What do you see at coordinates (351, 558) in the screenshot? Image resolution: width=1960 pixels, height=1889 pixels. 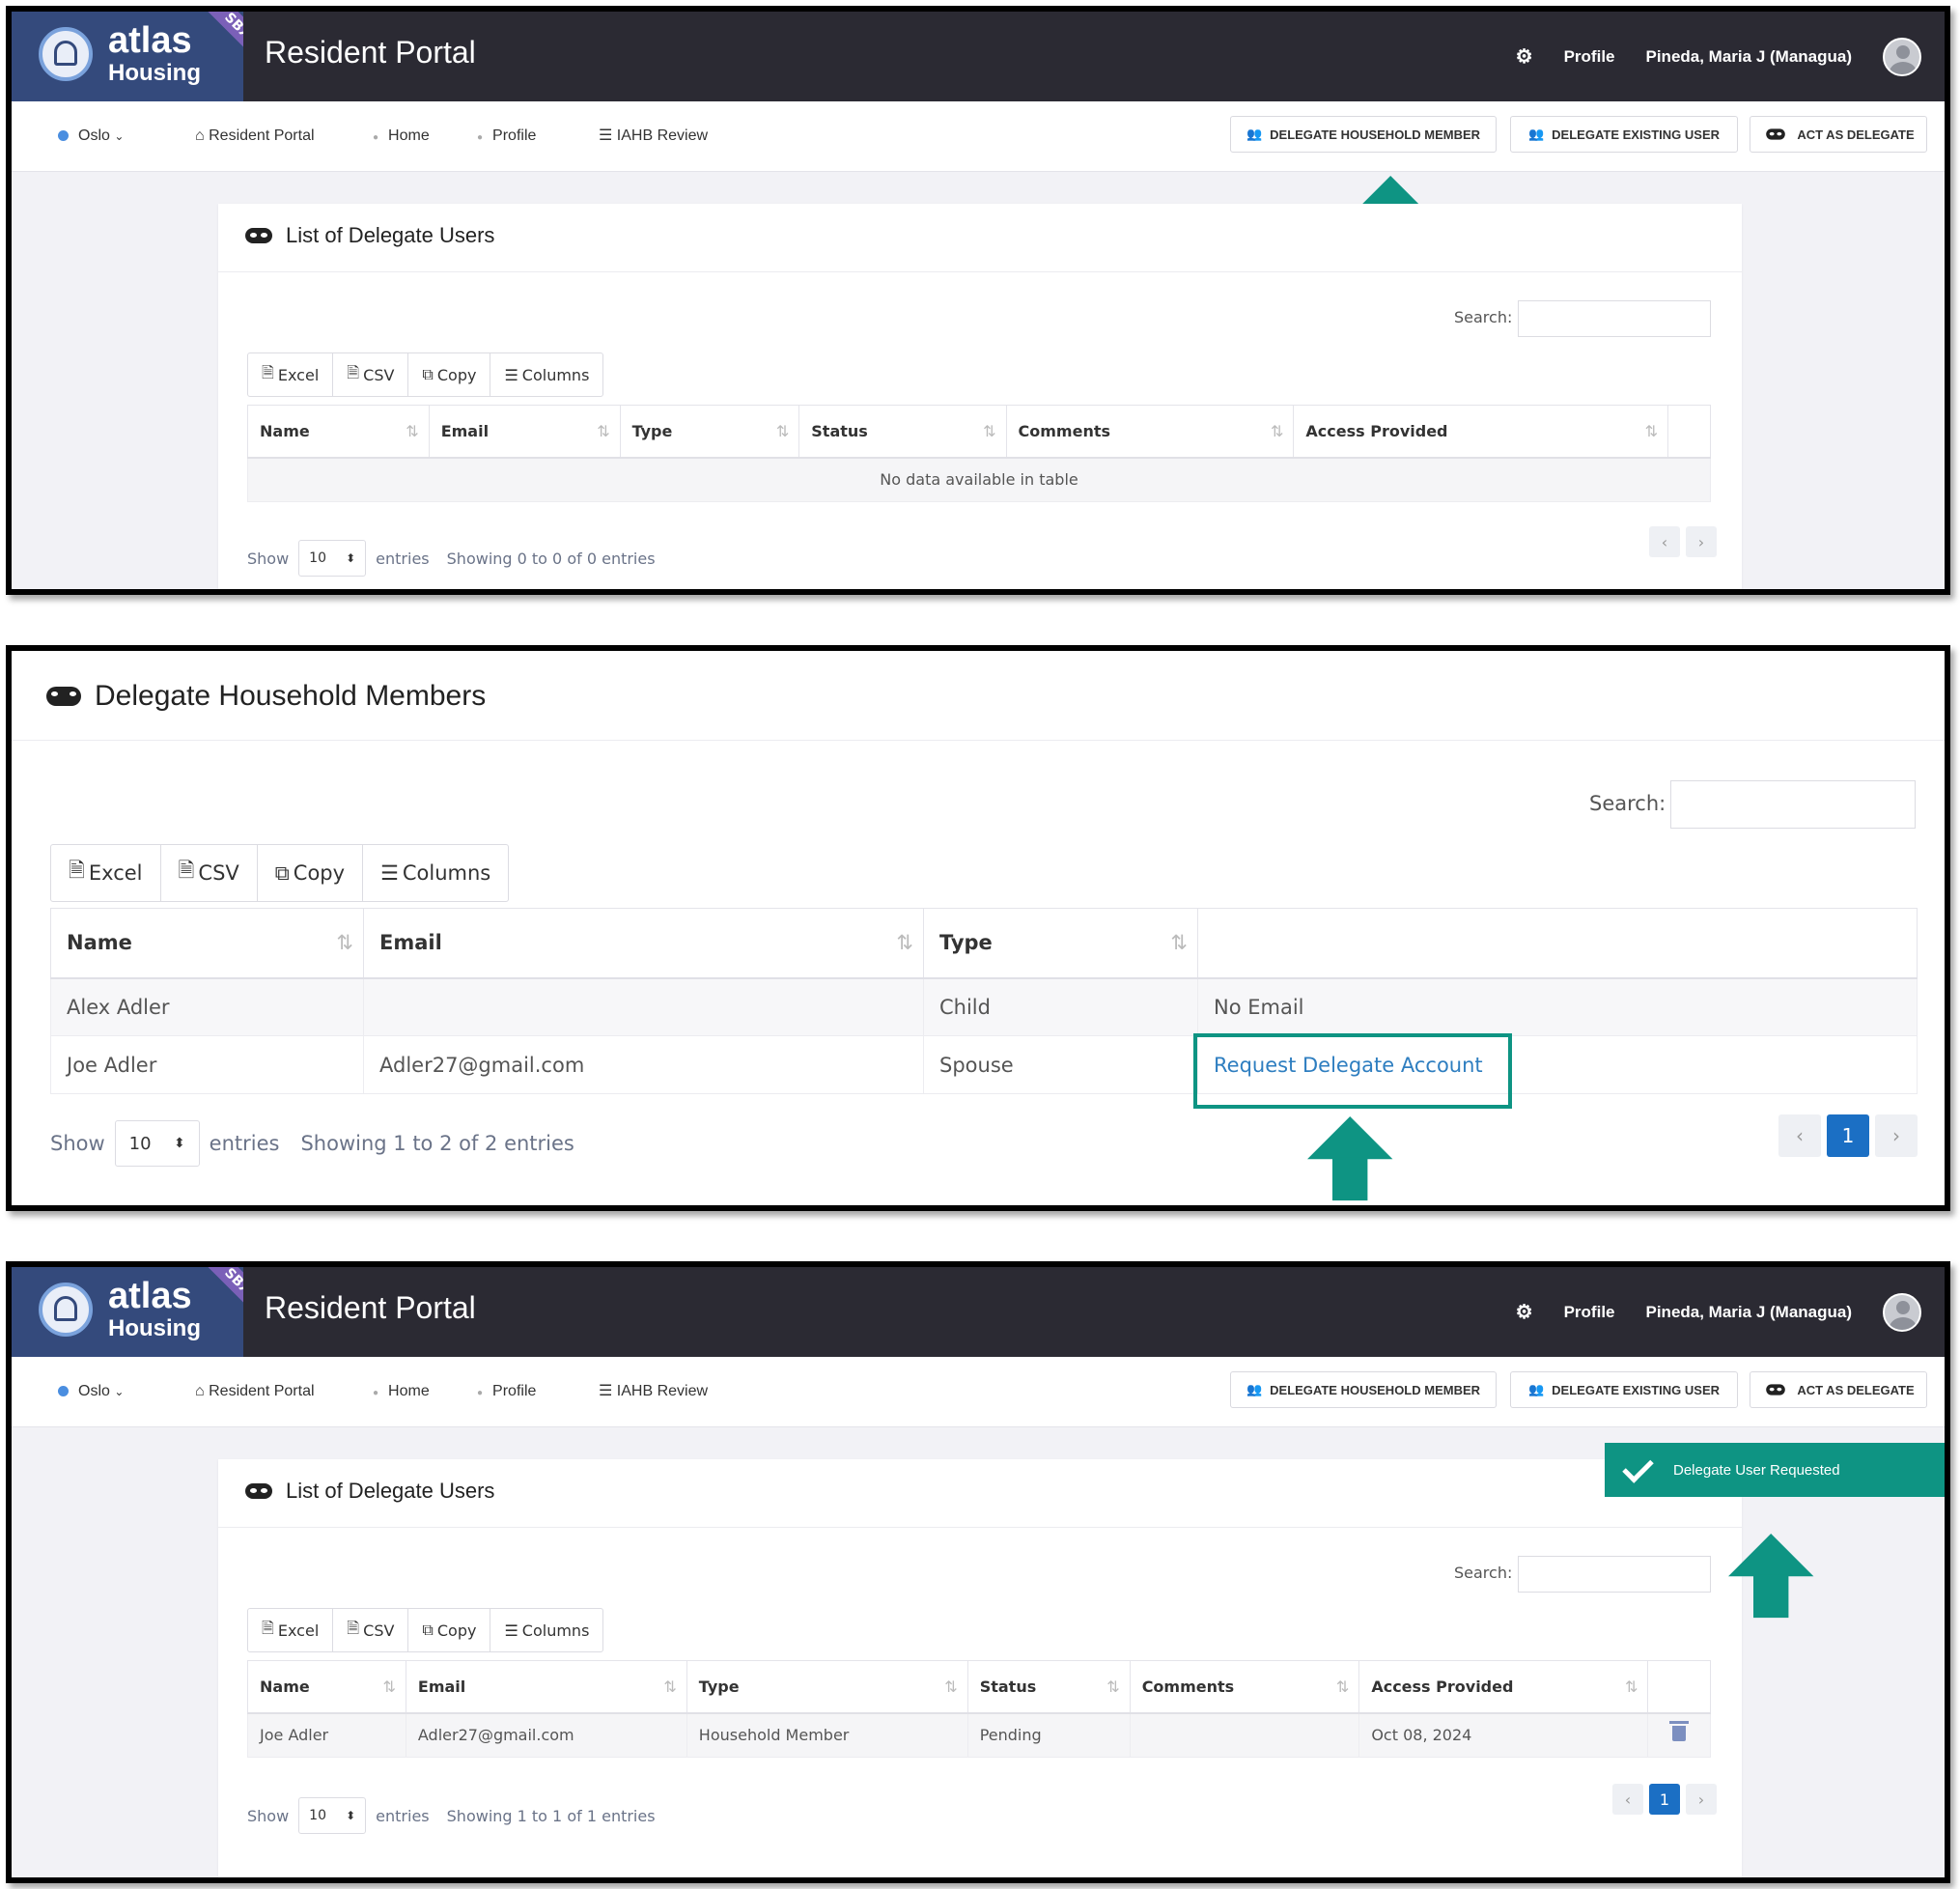 I see `sort-arrows-icon: ⬍` at bounding box center [351, 558].